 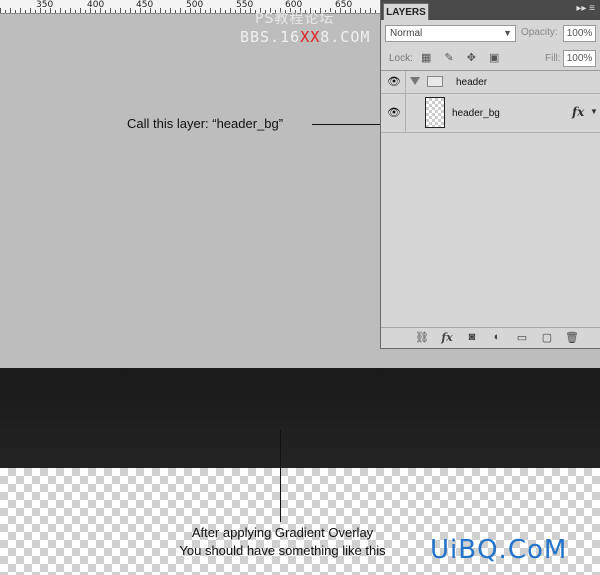 I want to click on folder-icon: ▭, so click(x=522, y=337).